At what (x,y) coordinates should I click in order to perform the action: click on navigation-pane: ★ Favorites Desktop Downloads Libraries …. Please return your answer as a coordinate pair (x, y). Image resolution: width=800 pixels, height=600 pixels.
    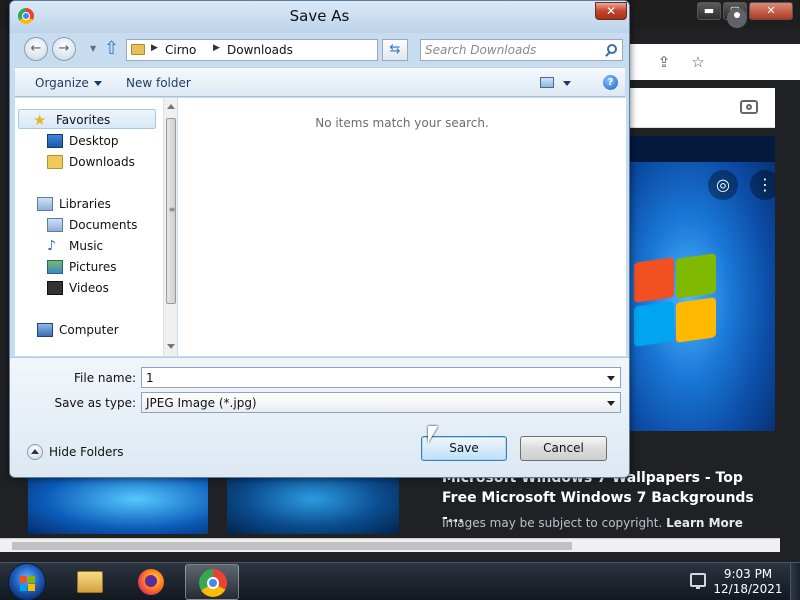
    Looking at the image, I should click on (96, 227).